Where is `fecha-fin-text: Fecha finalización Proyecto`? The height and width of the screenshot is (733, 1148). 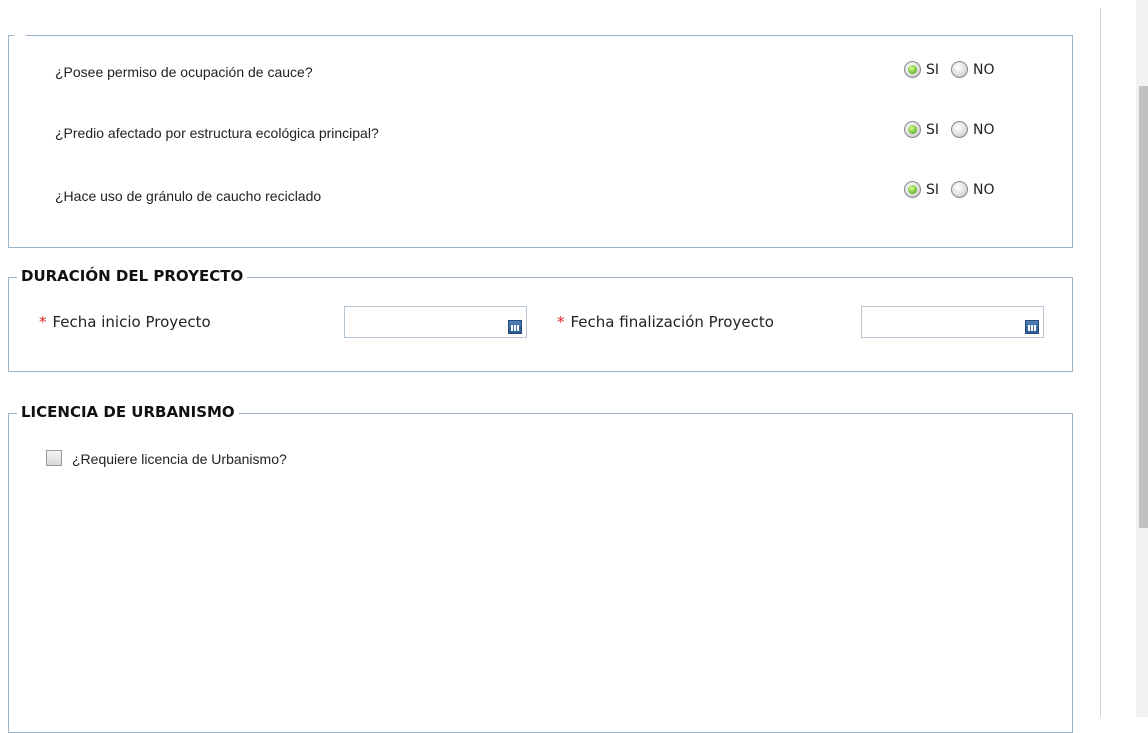 fecha-fin-text: Fecha finalización Proyecto is located at coordinates (672, 322).